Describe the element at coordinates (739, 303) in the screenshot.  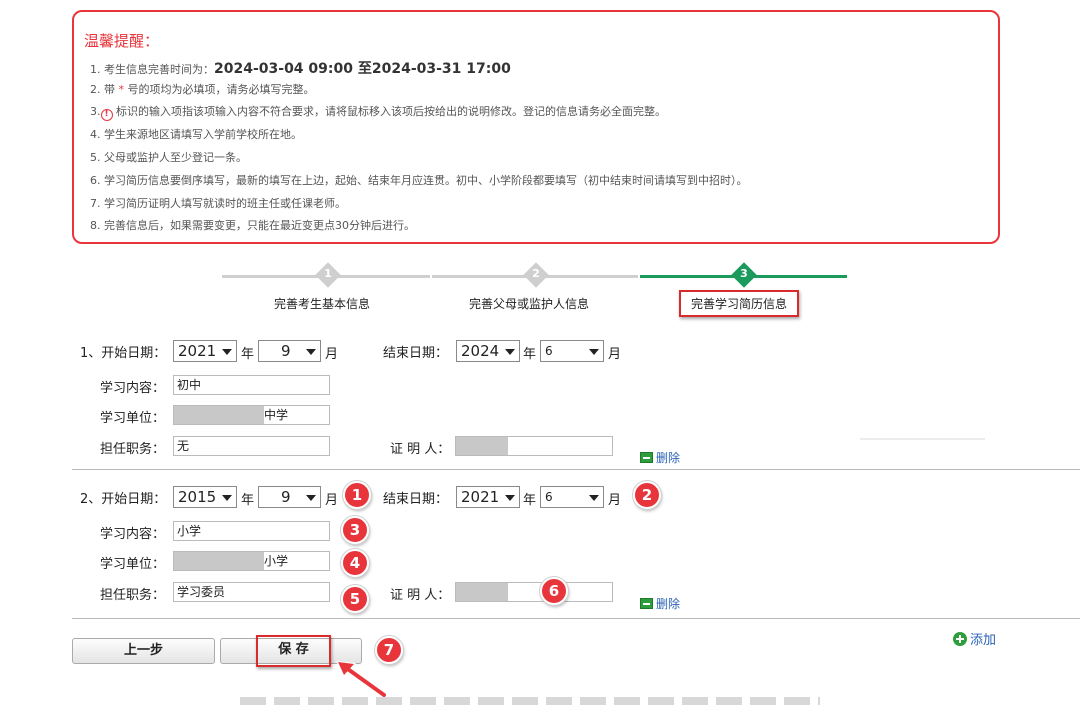
I see `step-3-label: 完善学习简历信息` at that location.